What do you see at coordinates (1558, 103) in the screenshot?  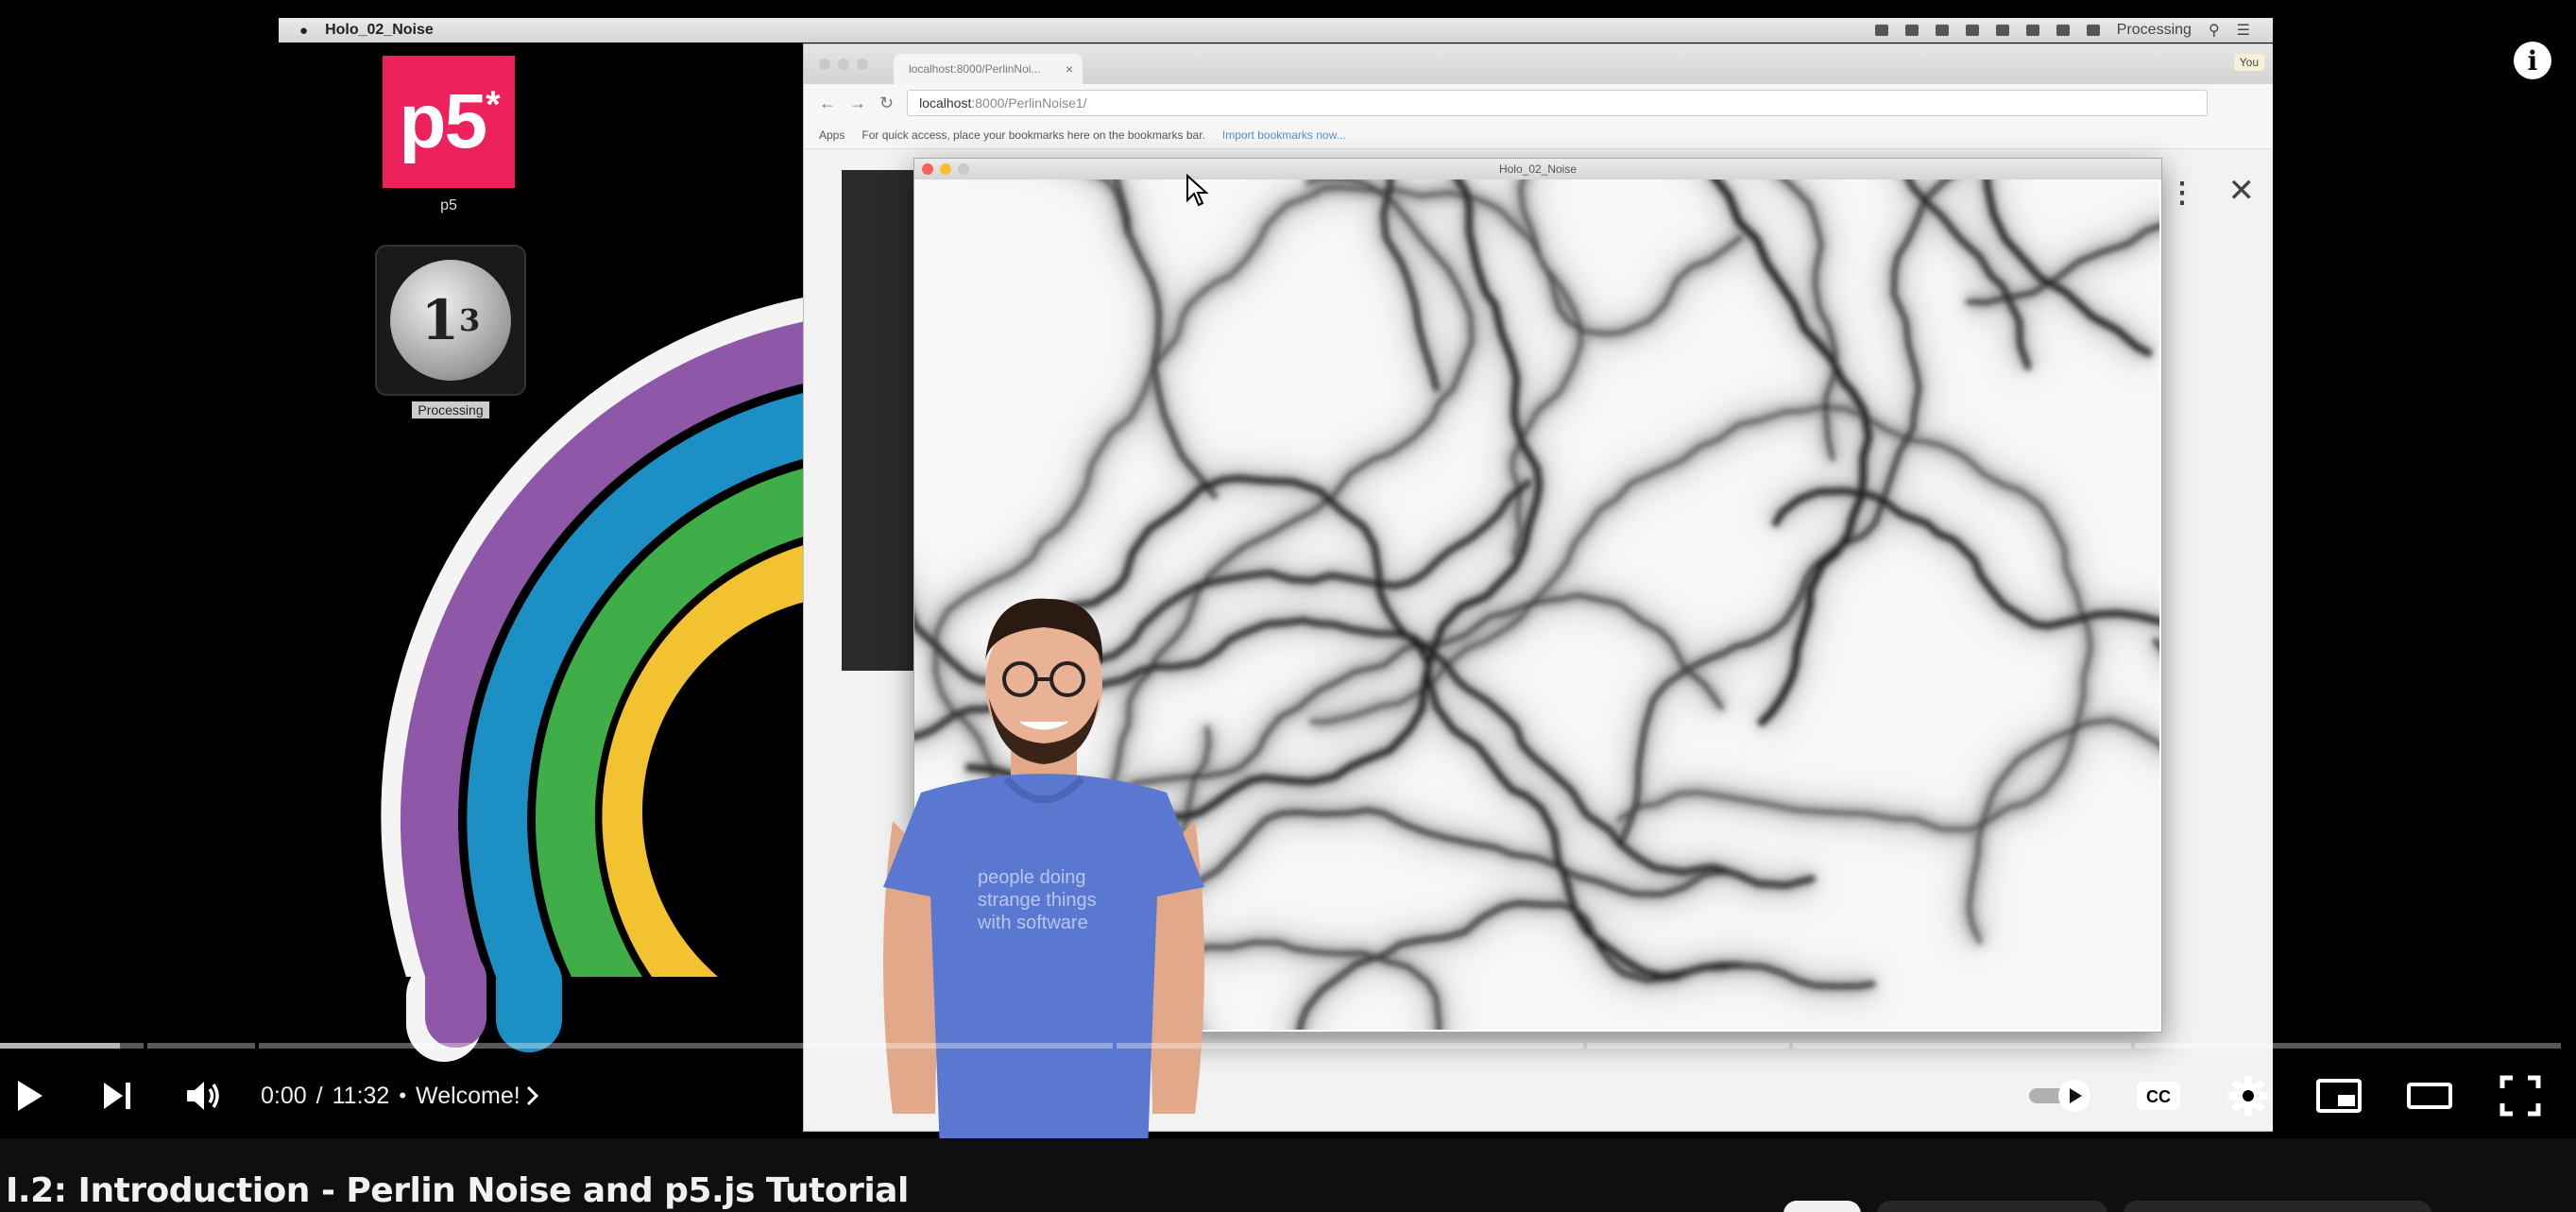 I see `browser-address-bar: localhost:8000/PerlinNoise1/` at bounding box center [1558, 103].